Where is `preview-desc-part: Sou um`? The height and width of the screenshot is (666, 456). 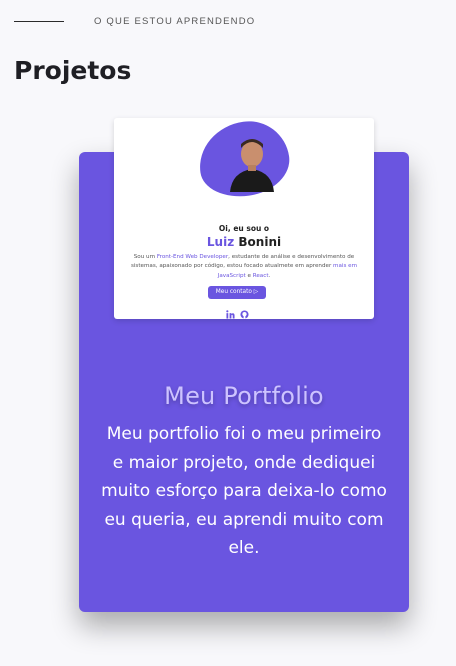 preview-desc-part: Sou um is located at coordinates (145, 257).